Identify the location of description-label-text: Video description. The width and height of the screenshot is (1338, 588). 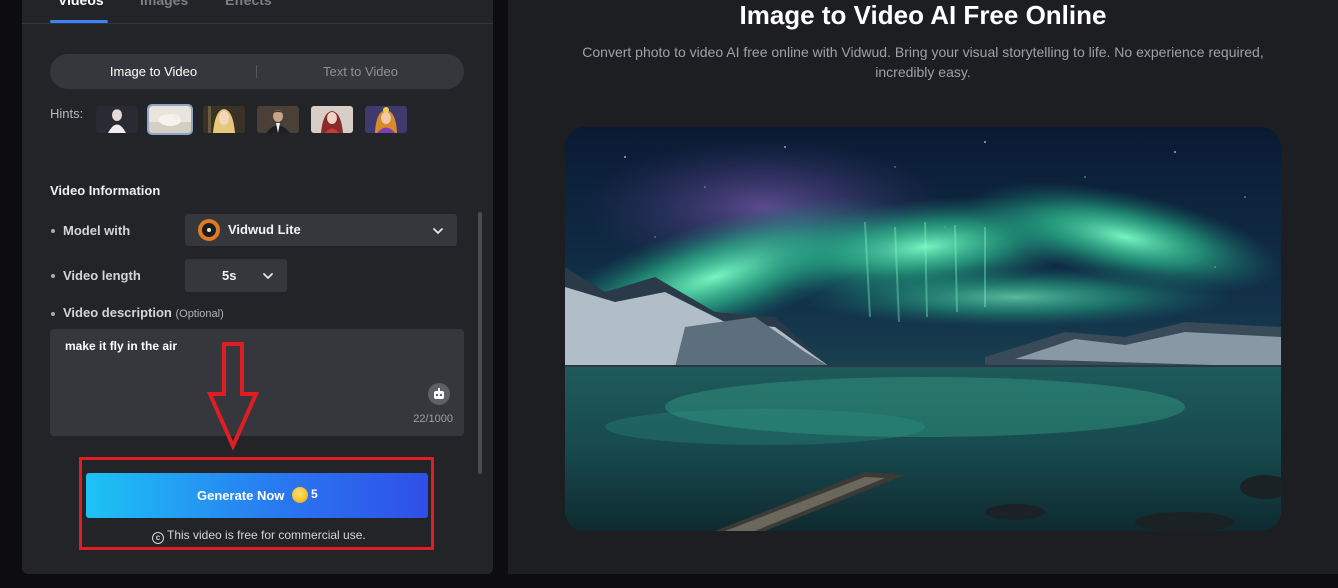
(117, 312).